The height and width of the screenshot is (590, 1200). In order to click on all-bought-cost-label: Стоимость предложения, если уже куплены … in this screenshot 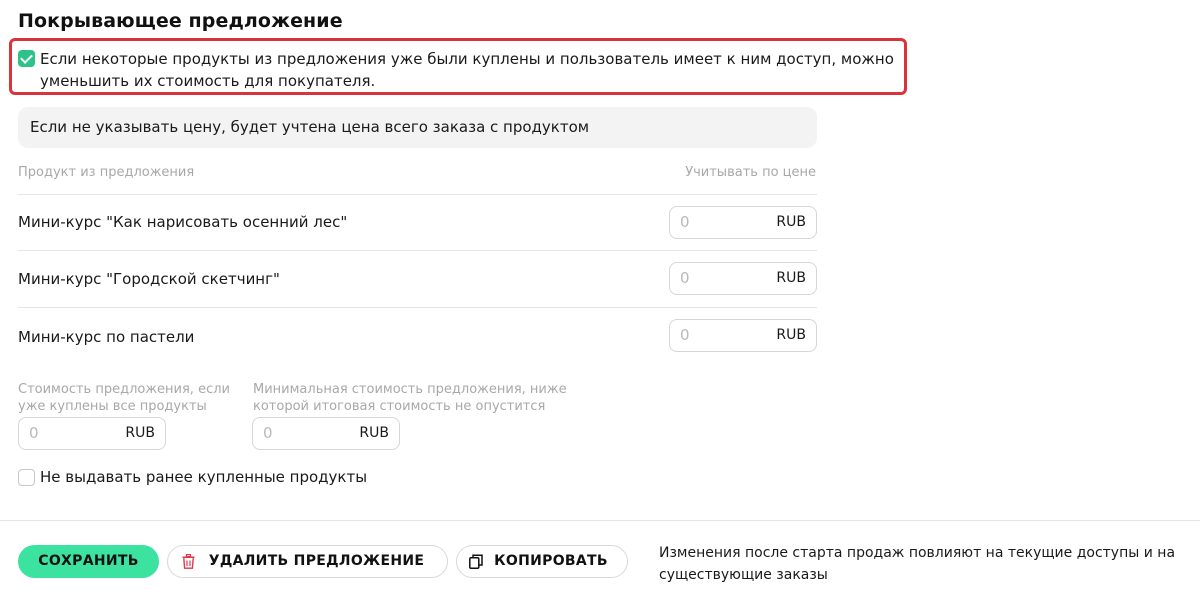, I will do `click(124, 398)`.